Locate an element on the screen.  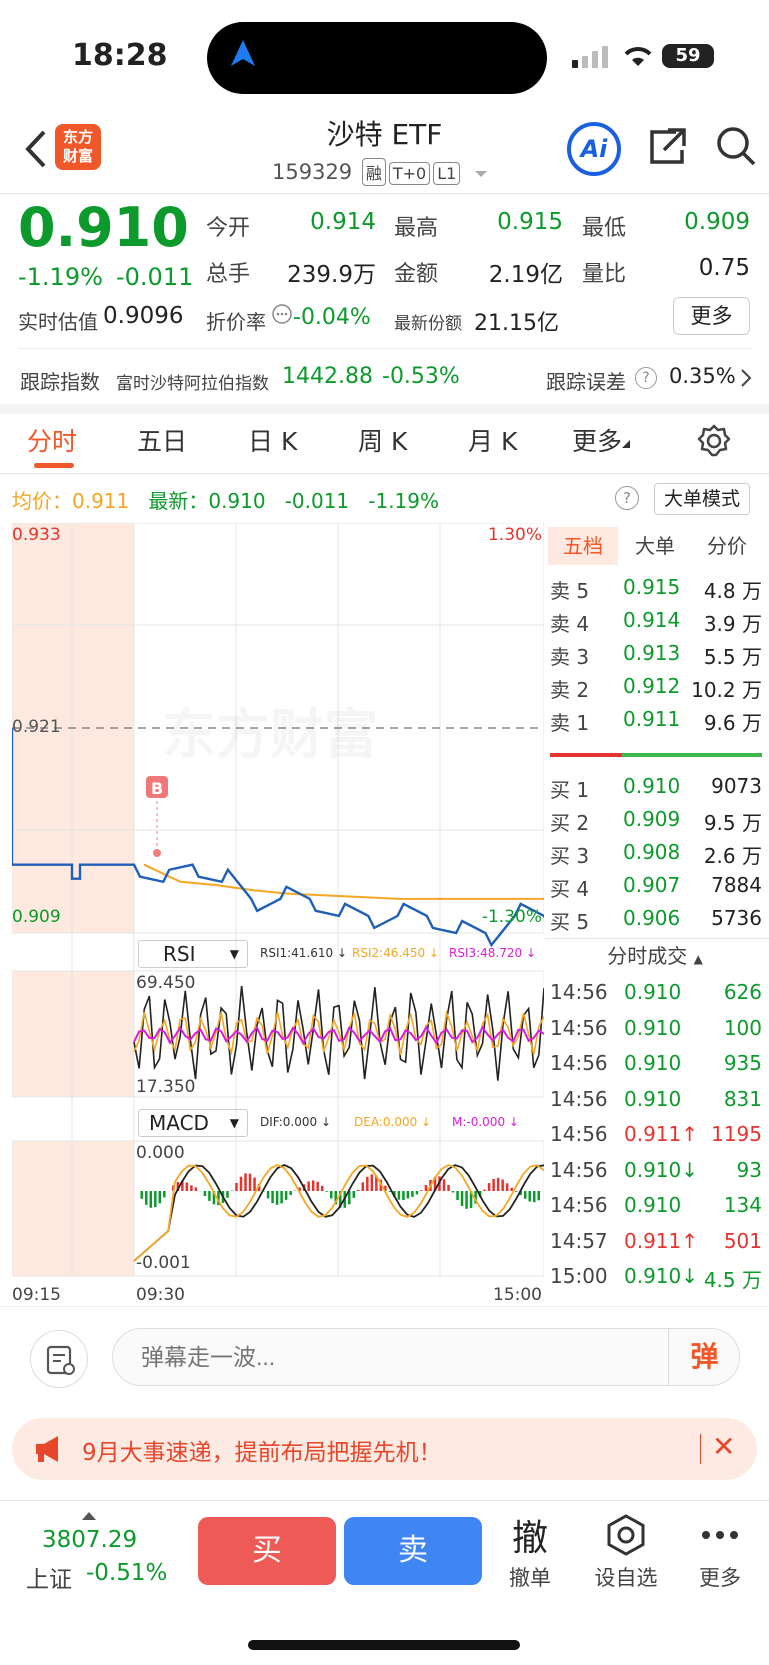
bid-row: 买 4 0.907 7884 is located at coordinates (655, 886).